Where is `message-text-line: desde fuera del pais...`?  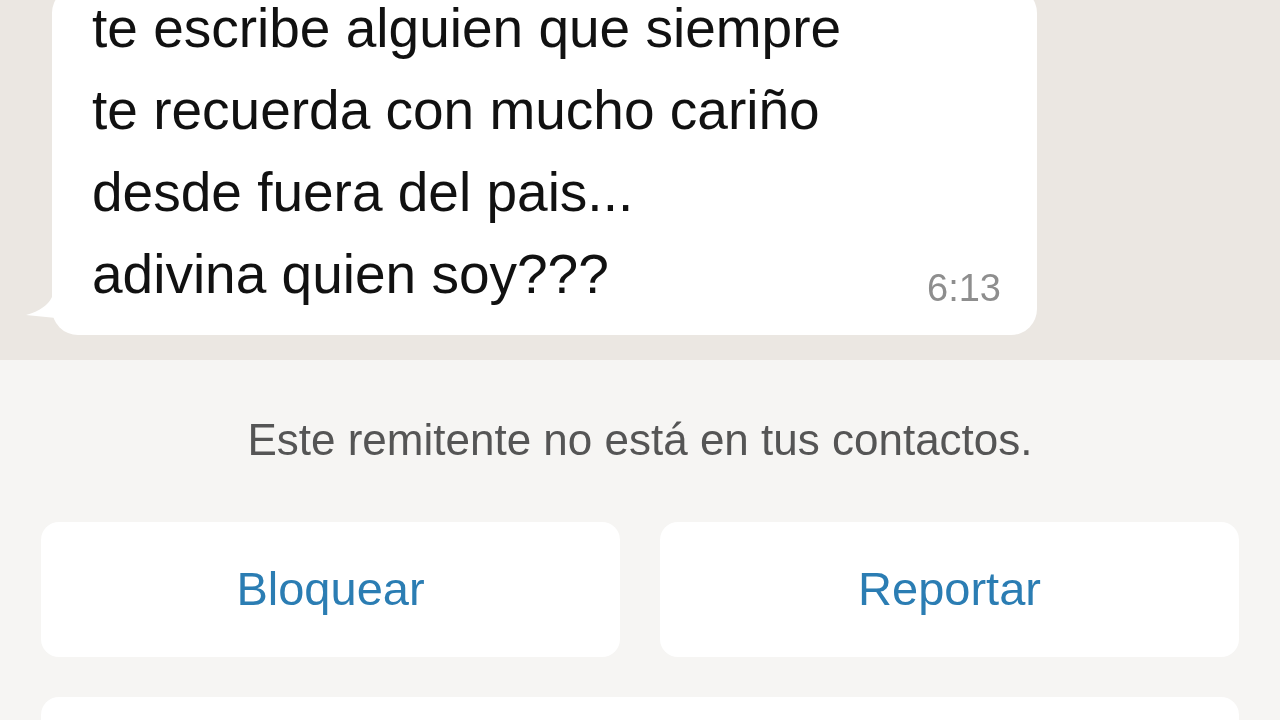
message-text-line: desde fuera del pais... is located at coordinates (363, 192).